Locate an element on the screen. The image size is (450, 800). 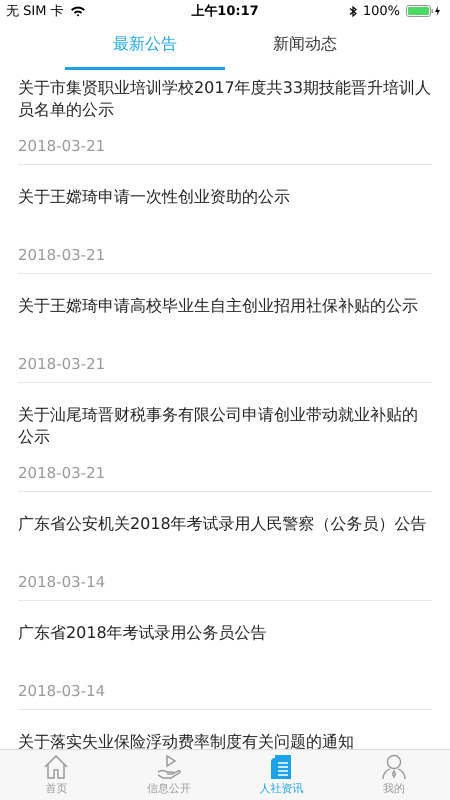
bluetooth-icon is located at coordinates (352, 11).